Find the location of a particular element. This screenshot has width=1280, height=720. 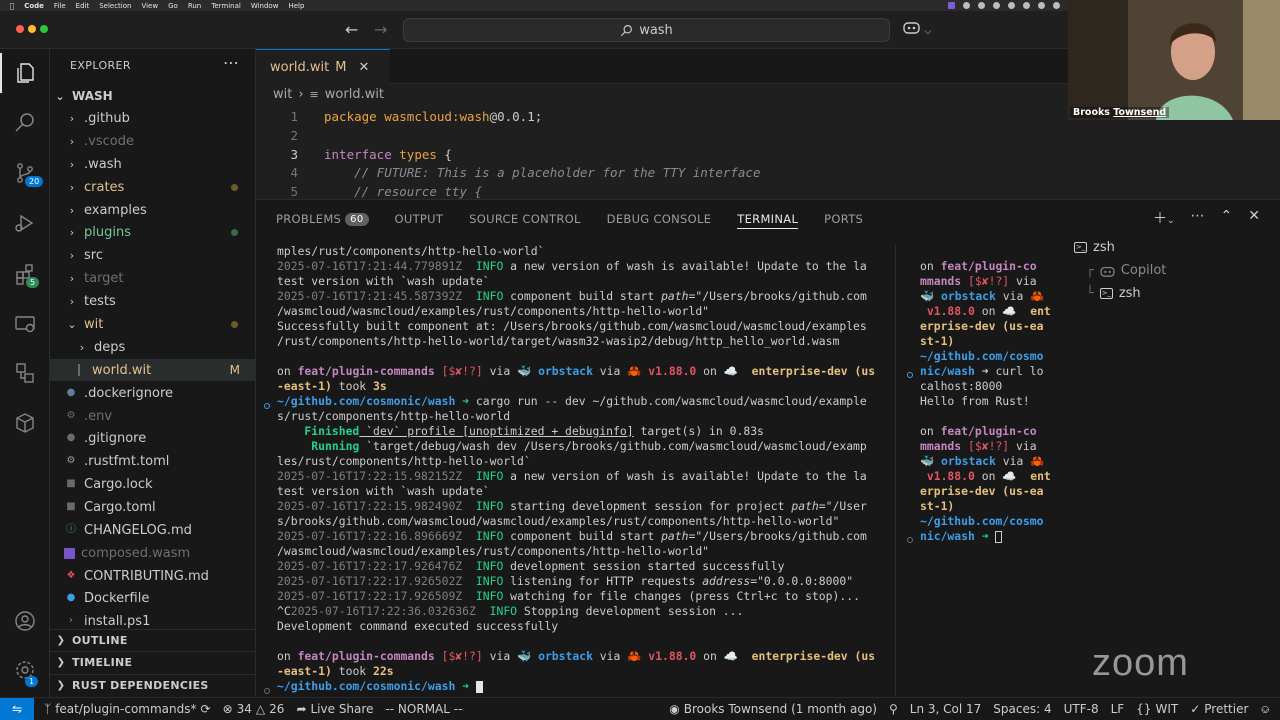

forward-arrow-icon: → is located at coordinates (380, 29).